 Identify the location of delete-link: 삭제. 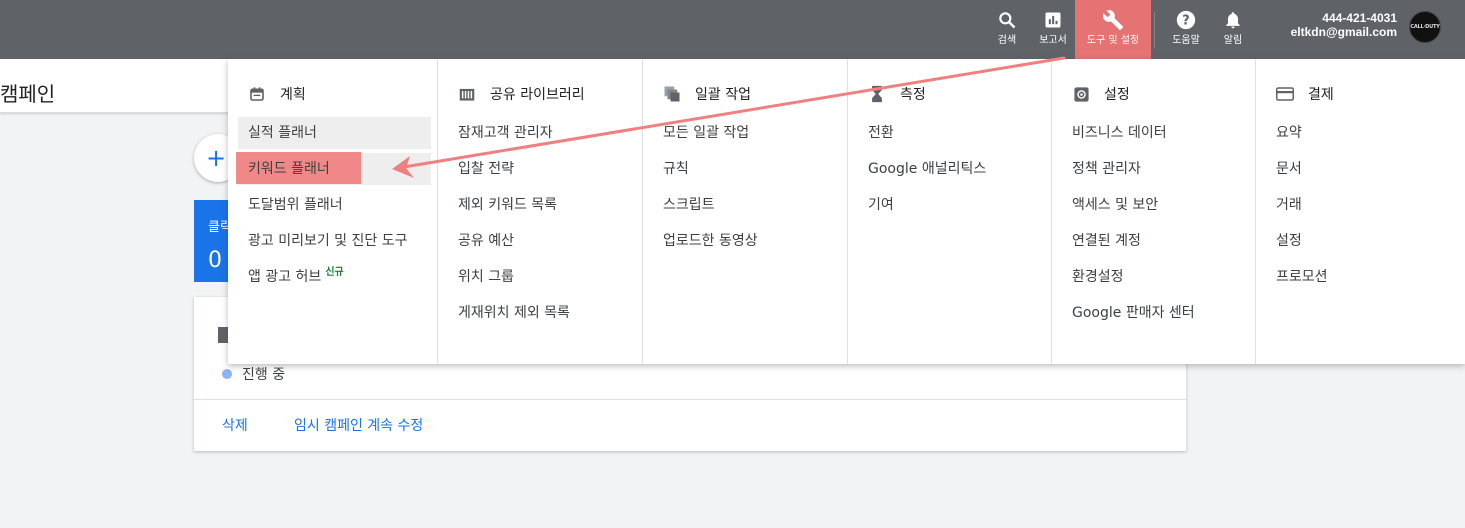
(235, 425).